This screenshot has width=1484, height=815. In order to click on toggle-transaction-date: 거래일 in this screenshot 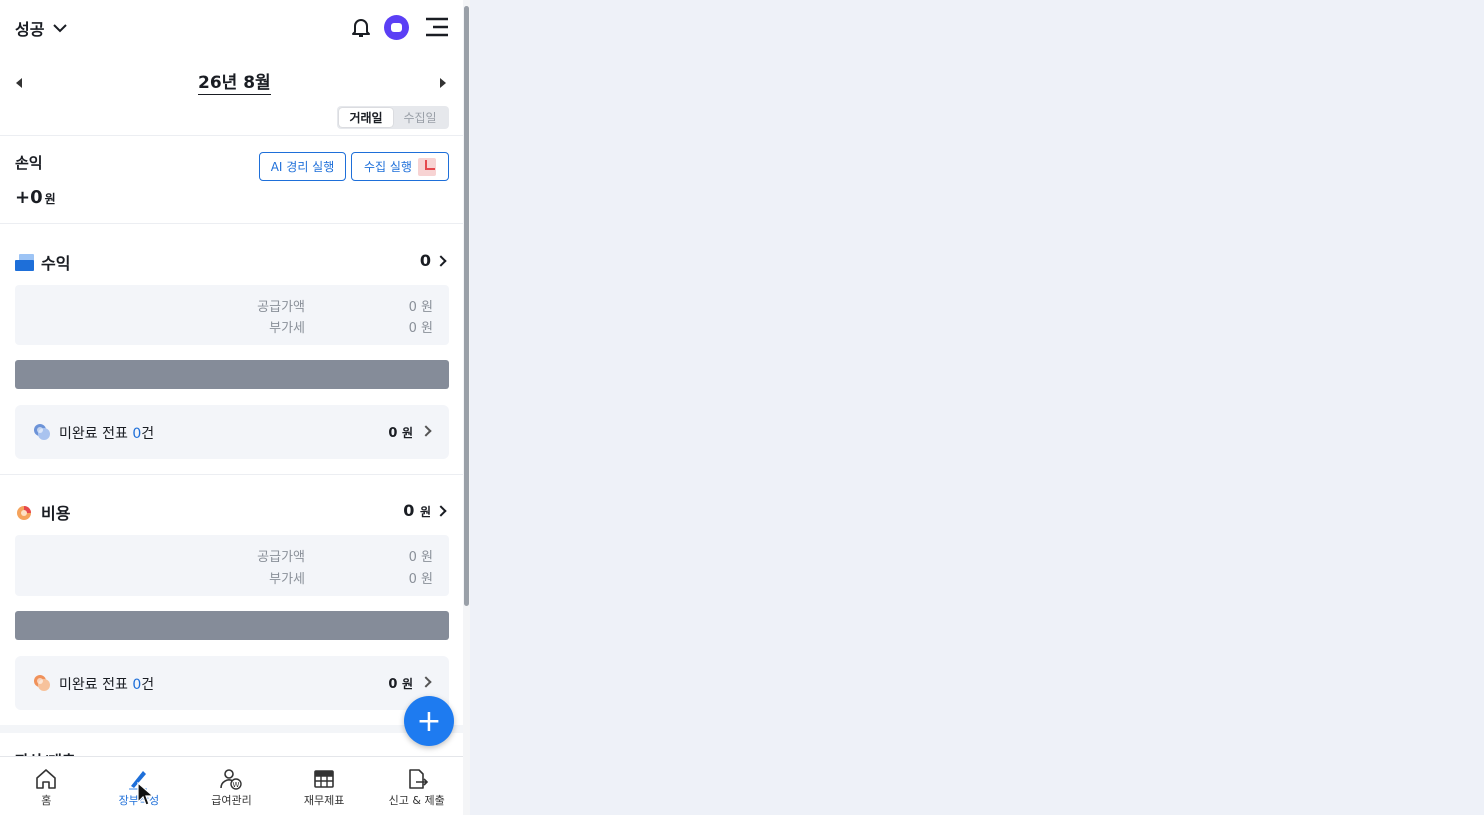, I will do `click(366, 117)`.